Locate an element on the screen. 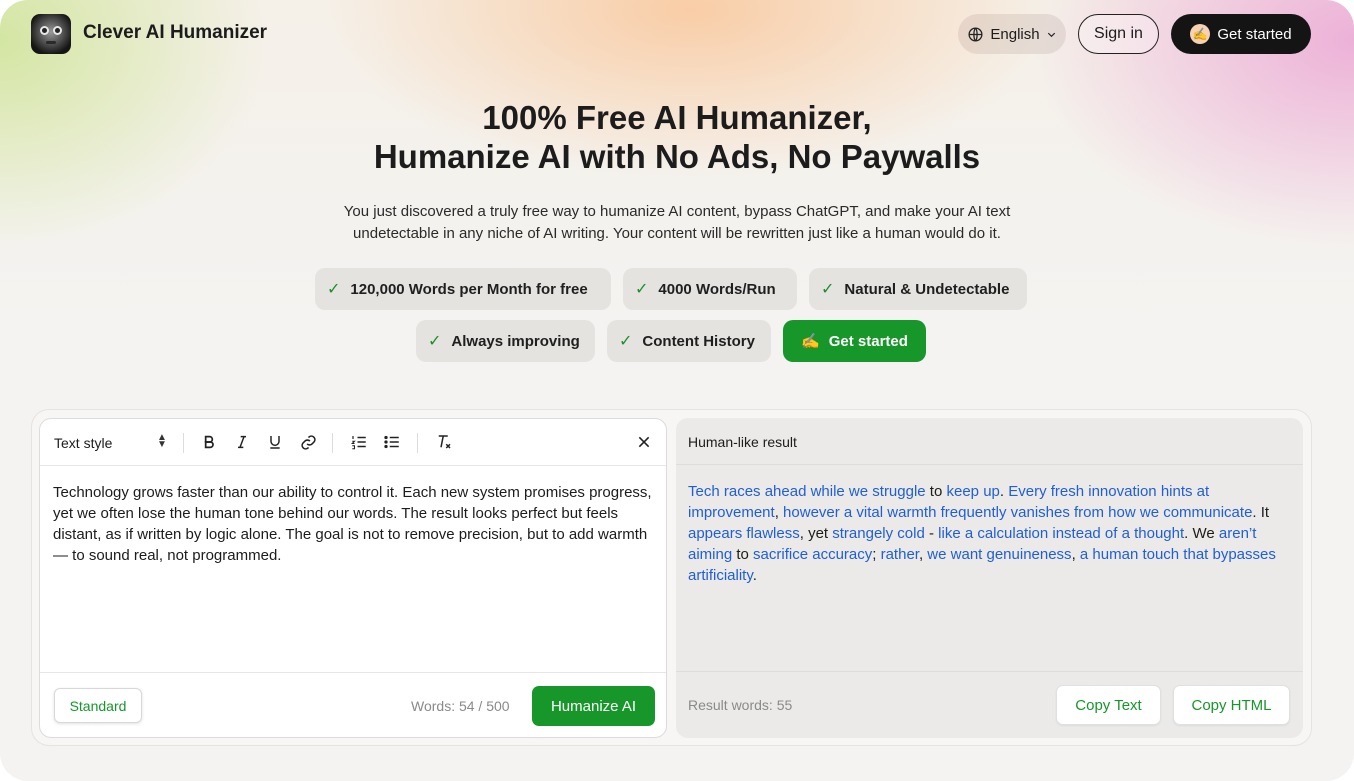  rewritten-phrase: rather is located at coordinates (899, 554).